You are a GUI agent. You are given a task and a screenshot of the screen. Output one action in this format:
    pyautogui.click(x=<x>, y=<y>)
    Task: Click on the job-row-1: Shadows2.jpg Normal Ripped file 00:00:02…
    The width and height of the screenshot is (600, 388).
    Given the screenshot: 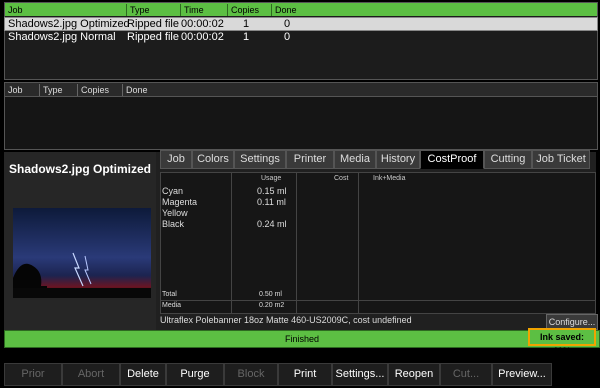 What is the action you would take?
    pyautogui.click(x=301, y=37)
    